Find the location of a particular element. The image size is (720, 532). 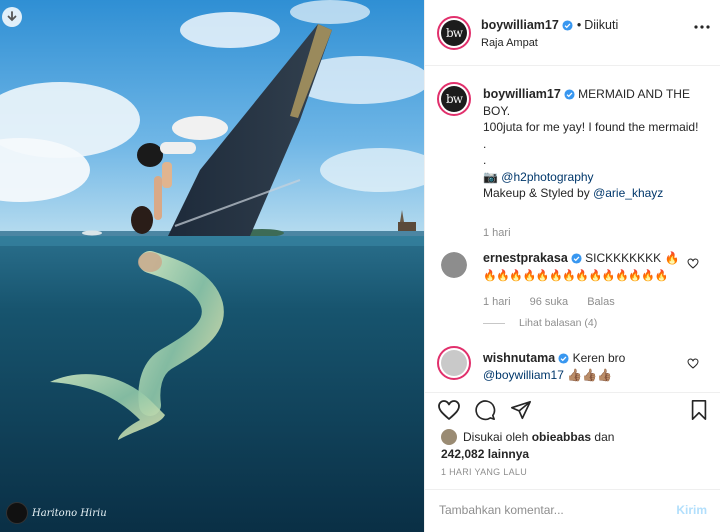

post-comment-button: Kirim is located at coordinates (691, 510).